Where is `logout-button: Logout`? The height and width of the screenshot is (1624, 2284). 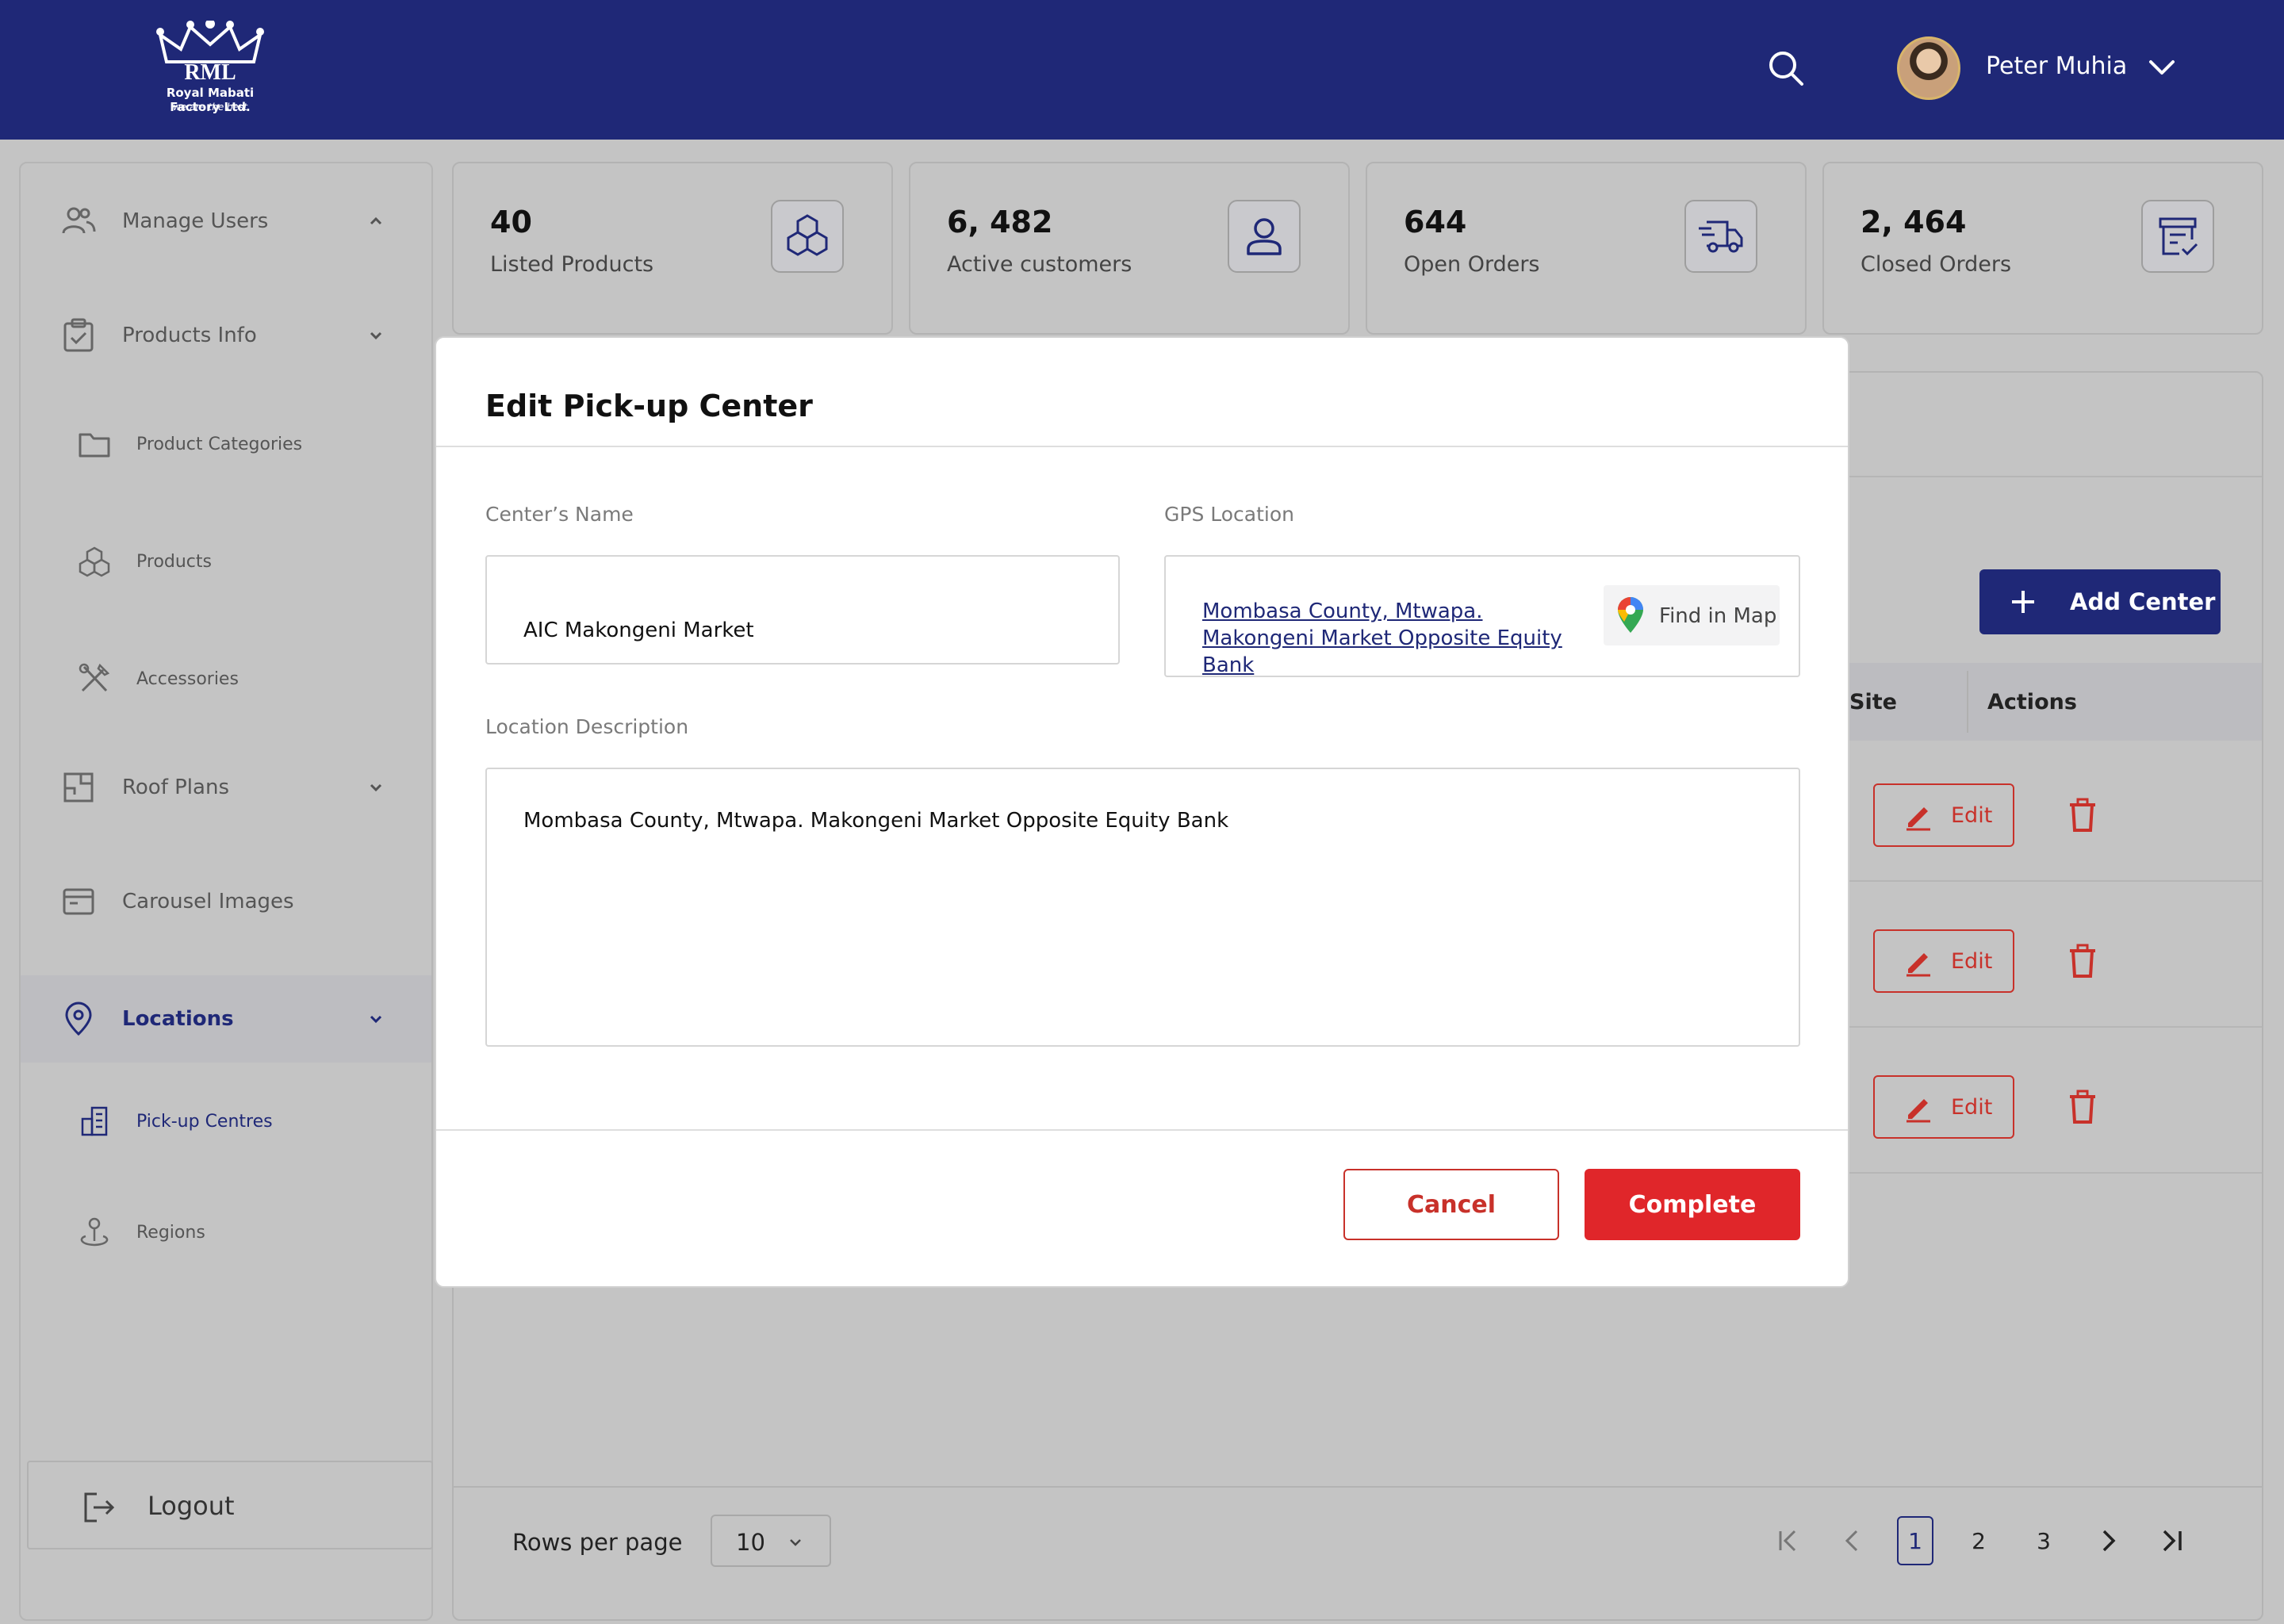
logout-button: Logout is located at coordinates (230, 1505).